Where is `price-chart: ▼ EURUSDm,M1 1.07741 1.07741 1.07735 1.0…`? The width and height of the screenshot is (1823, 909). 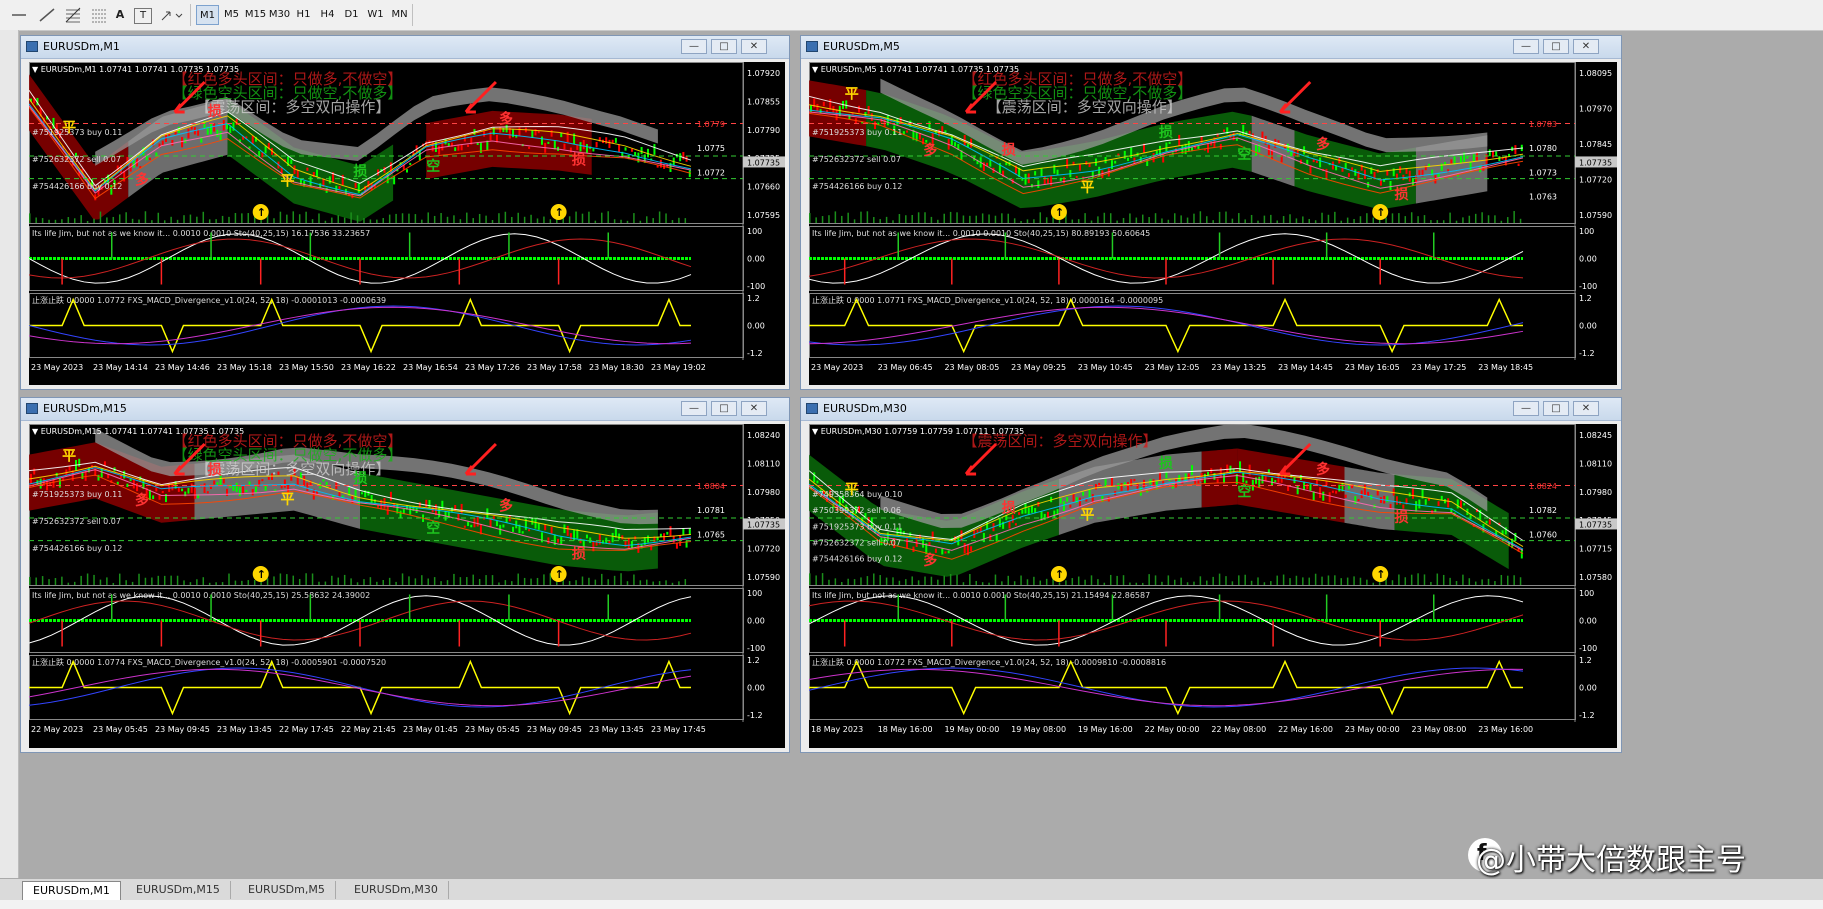
price-chart: ▼ EURUSDm,M1 1.07741 1.07741 1.07735 1.0… is located at coordinates (407, 223).